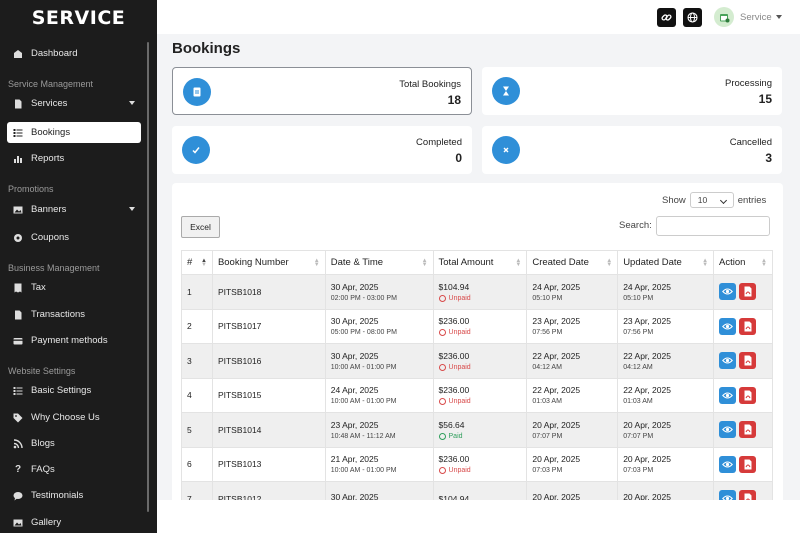  What do you see at coordinates (322, 150) in the screenshot?
I see `stat-card-completed: Completed 0` at bounding box center [322, 150].